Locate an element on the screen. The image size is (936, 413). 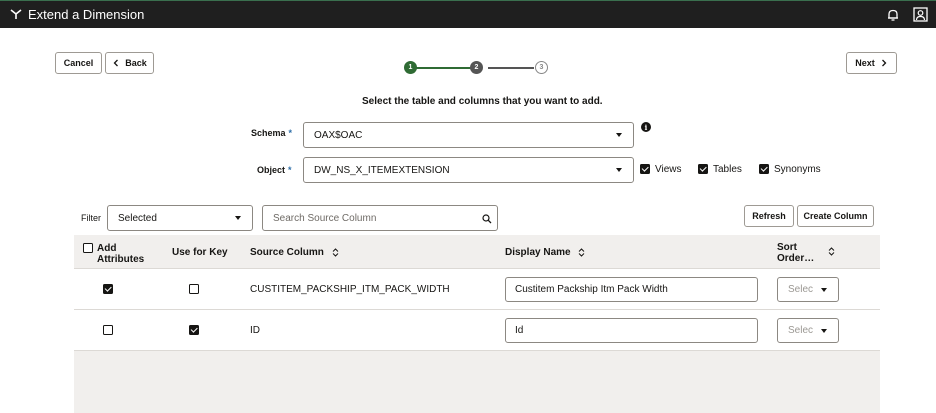
header-sort-order-line1: Sort is located at coordinates (787, 247).